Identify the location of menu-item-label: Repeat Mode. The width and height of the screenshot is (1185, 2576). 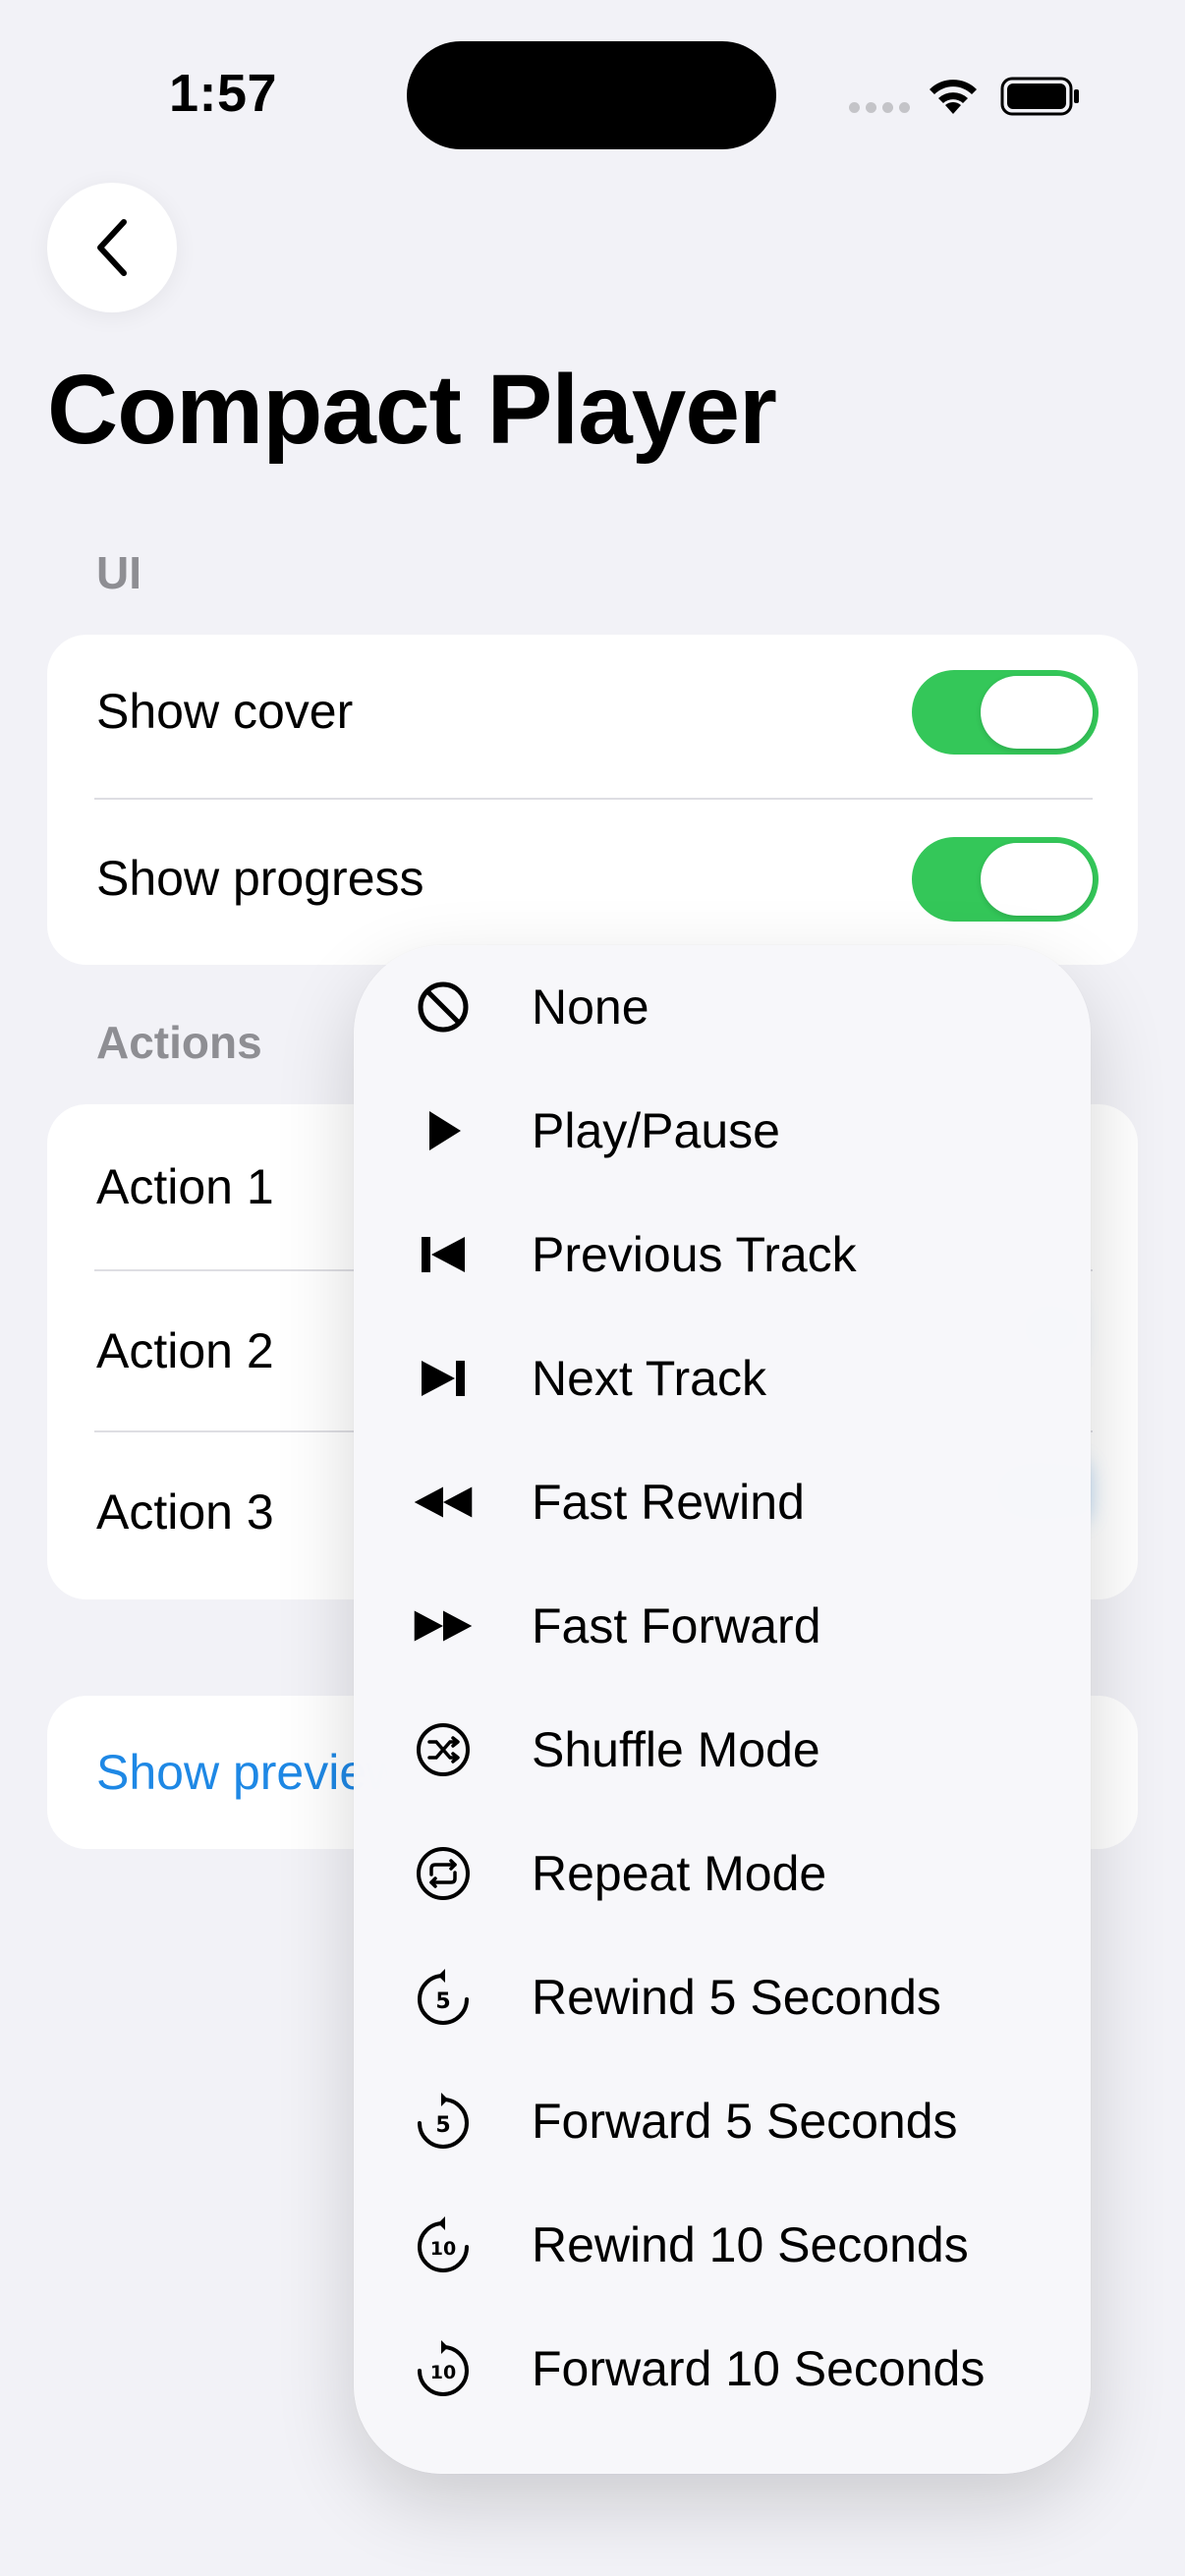
(680, 1873).